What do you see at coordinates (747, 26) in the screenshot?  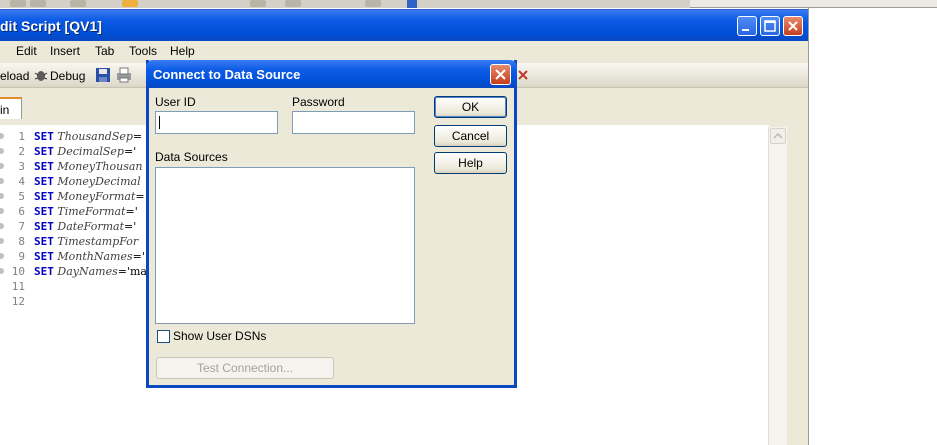 I see `minimize-button` at bounding box center [747, 26].